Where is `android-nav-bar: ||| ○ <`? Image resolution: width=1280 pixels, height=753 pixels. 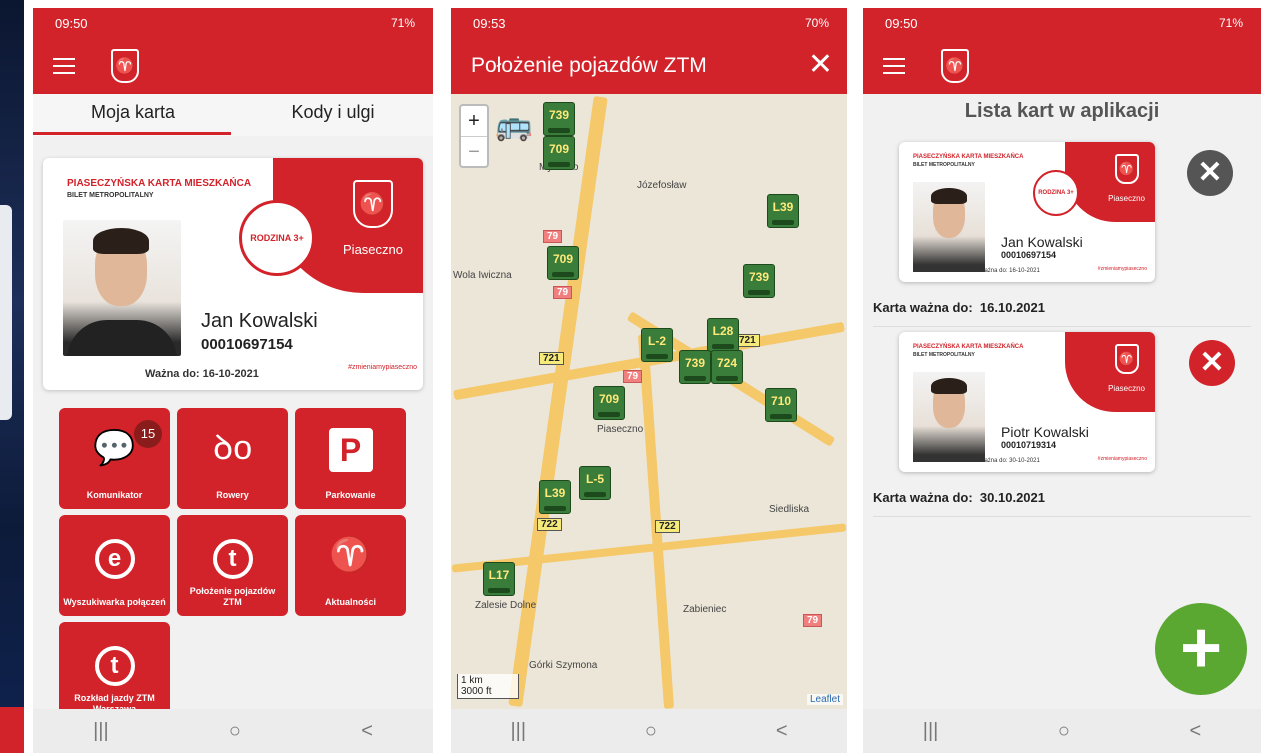
android-nav-bar: ||| ○ < is located at coordinates (649, 731).